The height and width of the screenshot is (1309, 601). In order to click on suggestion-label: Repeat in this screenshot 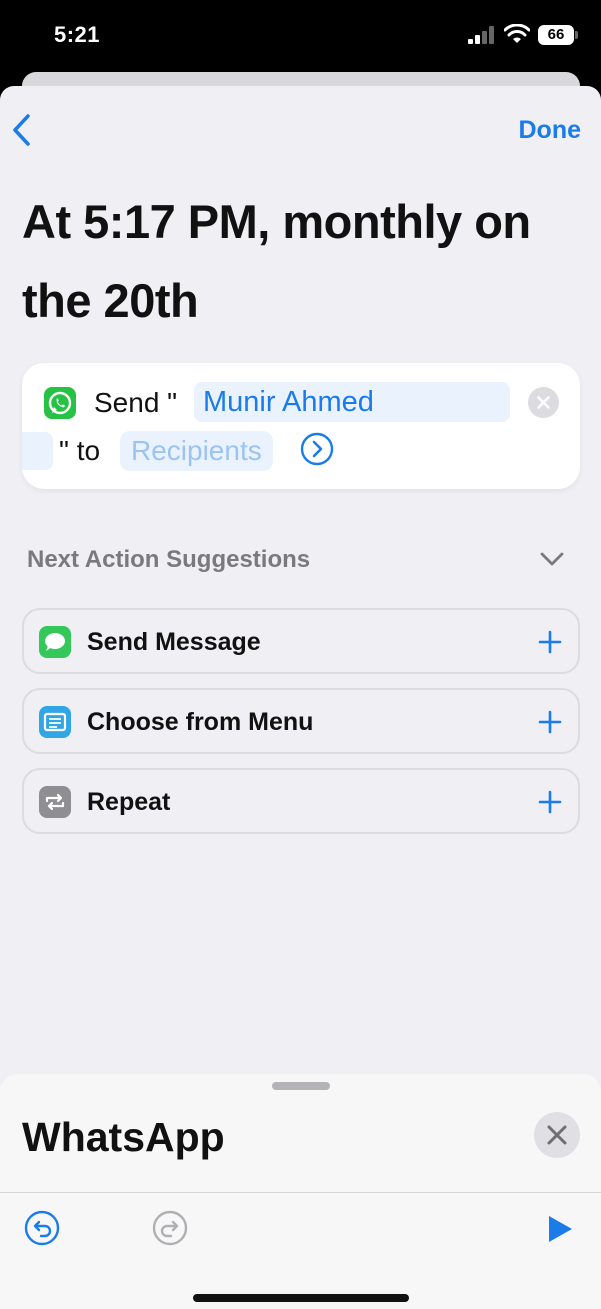, I will do `click(129, 802)`.